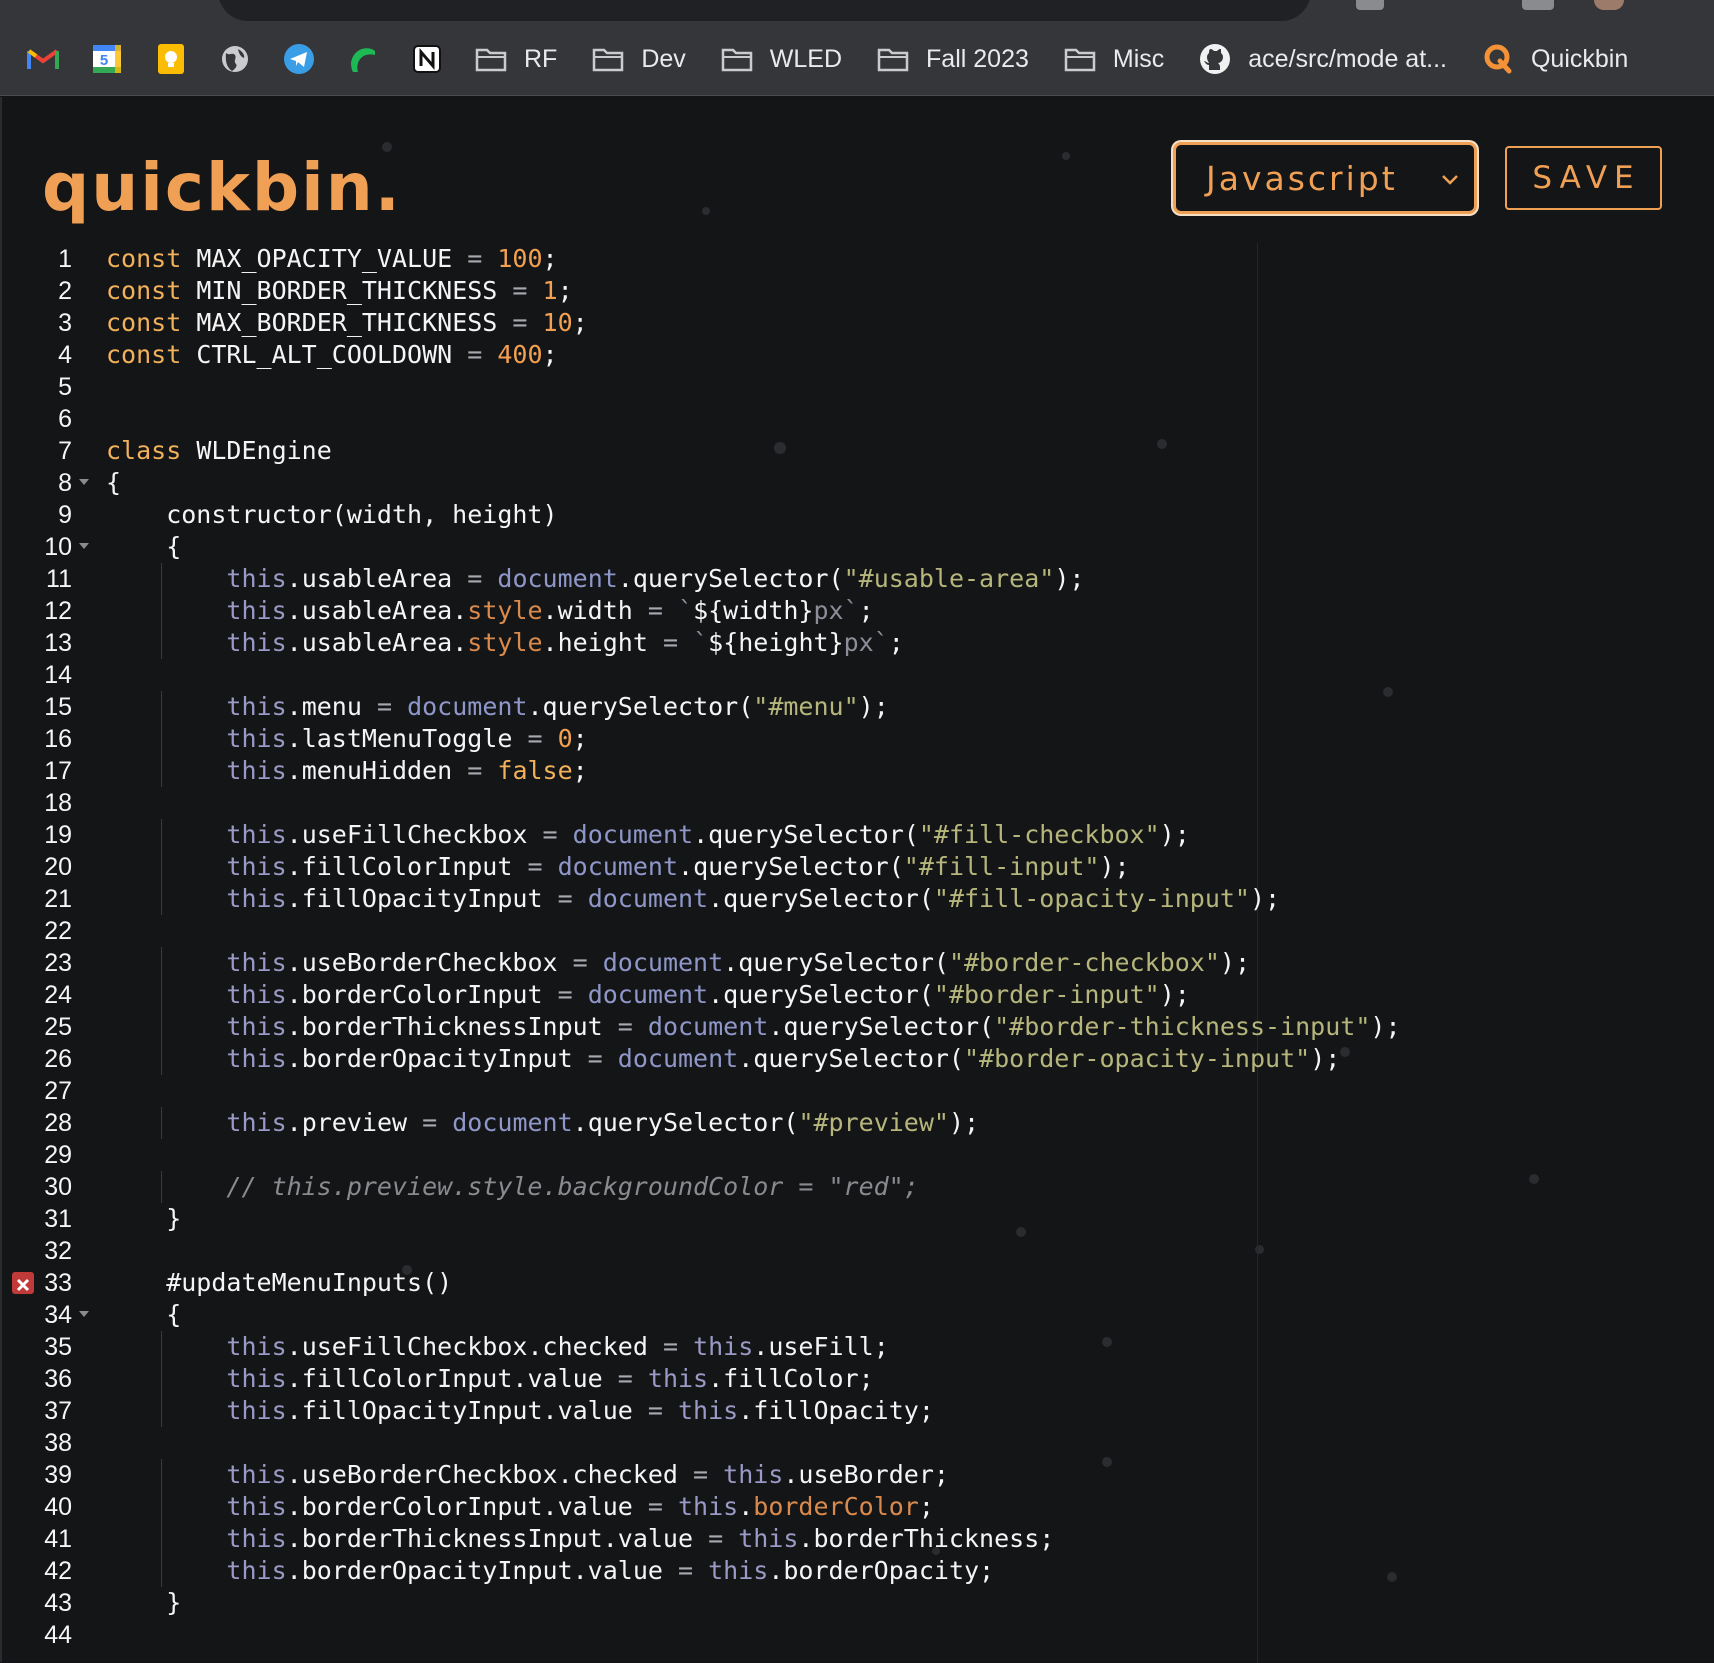 The image size is (1714, 1663). What do you see at coordinates (59, 579) in the screenshot?
I see `line-number: 11` at bounding box center [59, 579].